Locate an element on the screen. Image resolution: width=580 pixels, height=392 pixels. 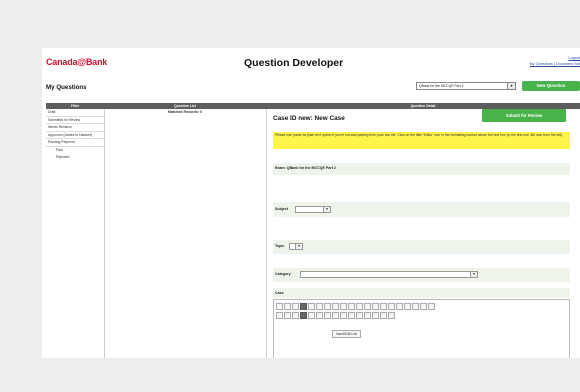
topic-label: Topic is located at coordinates (280, 246).